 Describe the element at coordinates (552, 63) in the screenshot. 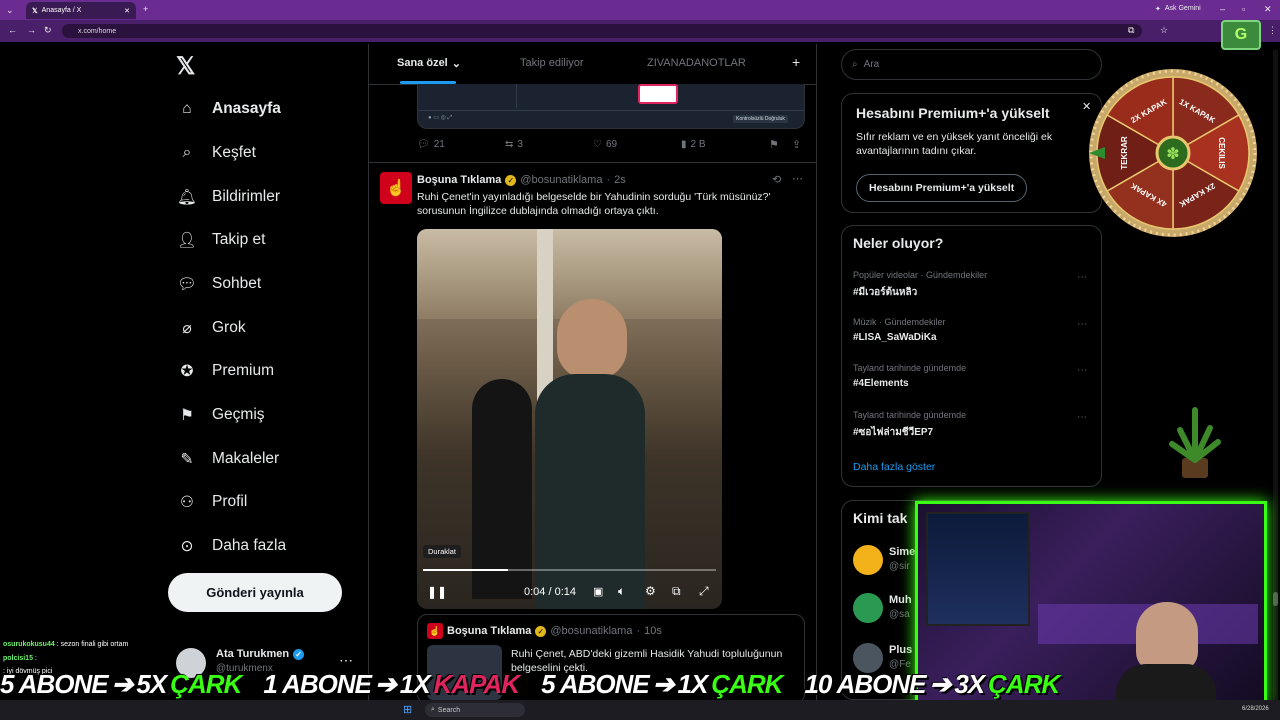

I see `tab-following: Takip ediliyor` at that location.